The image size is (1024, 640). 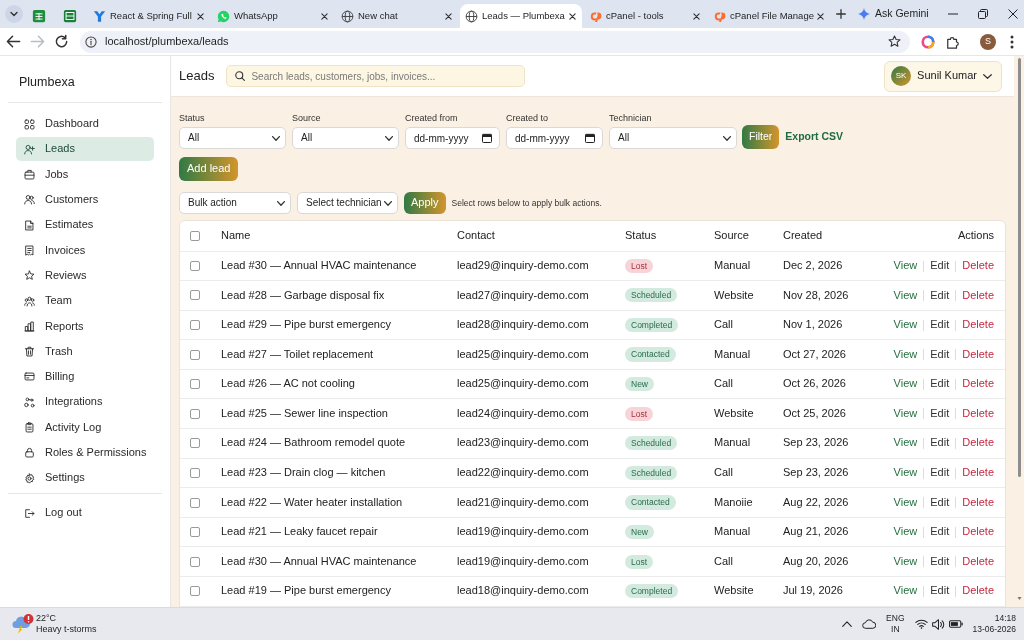 What do you see at coordinates (814, 137) in the screenshot?
I see `export-csv-link: Export CSV` at bounding box center [814, 137].